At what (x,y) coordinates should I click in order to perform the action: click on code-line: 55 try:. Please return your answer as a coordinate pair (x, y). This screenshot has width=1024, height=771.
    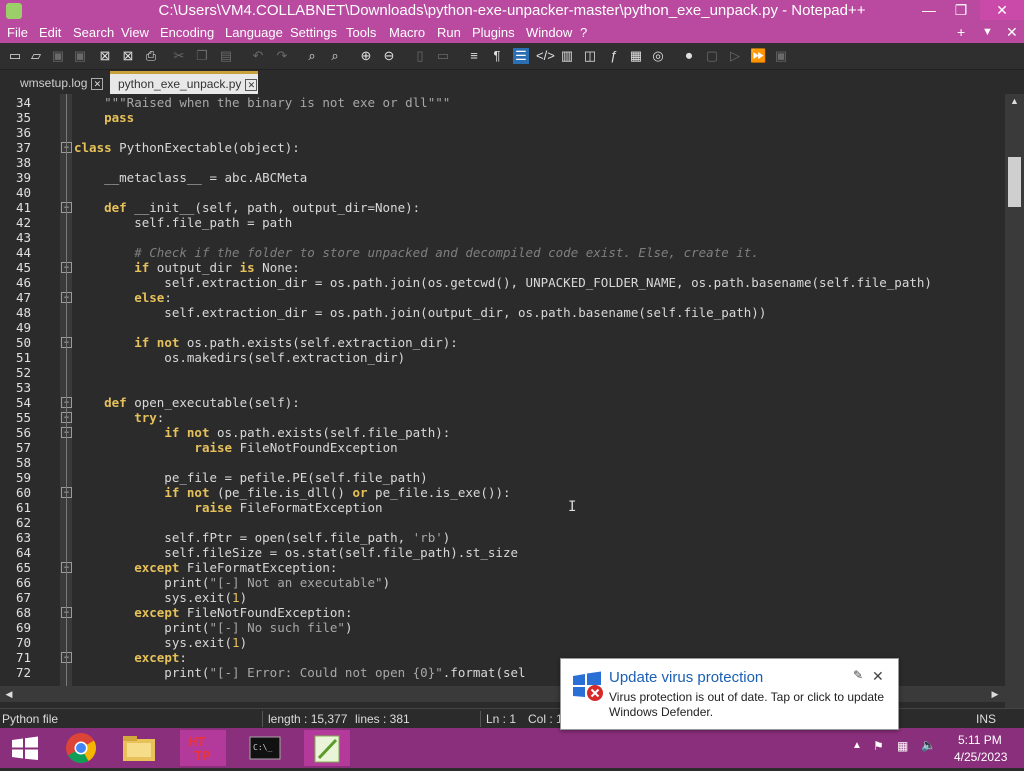
    Looking at the image, I should click on (502, 417).